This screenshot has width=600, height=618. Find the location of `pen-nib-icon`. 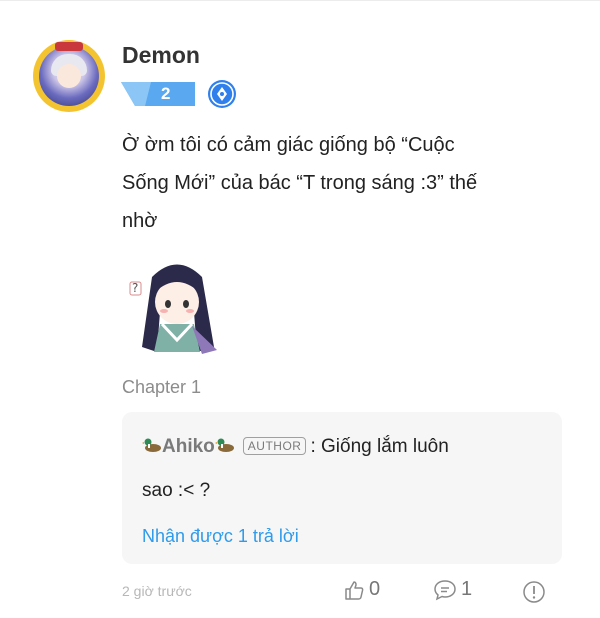

pen-nib-icon is located at coordinates (222, 94).